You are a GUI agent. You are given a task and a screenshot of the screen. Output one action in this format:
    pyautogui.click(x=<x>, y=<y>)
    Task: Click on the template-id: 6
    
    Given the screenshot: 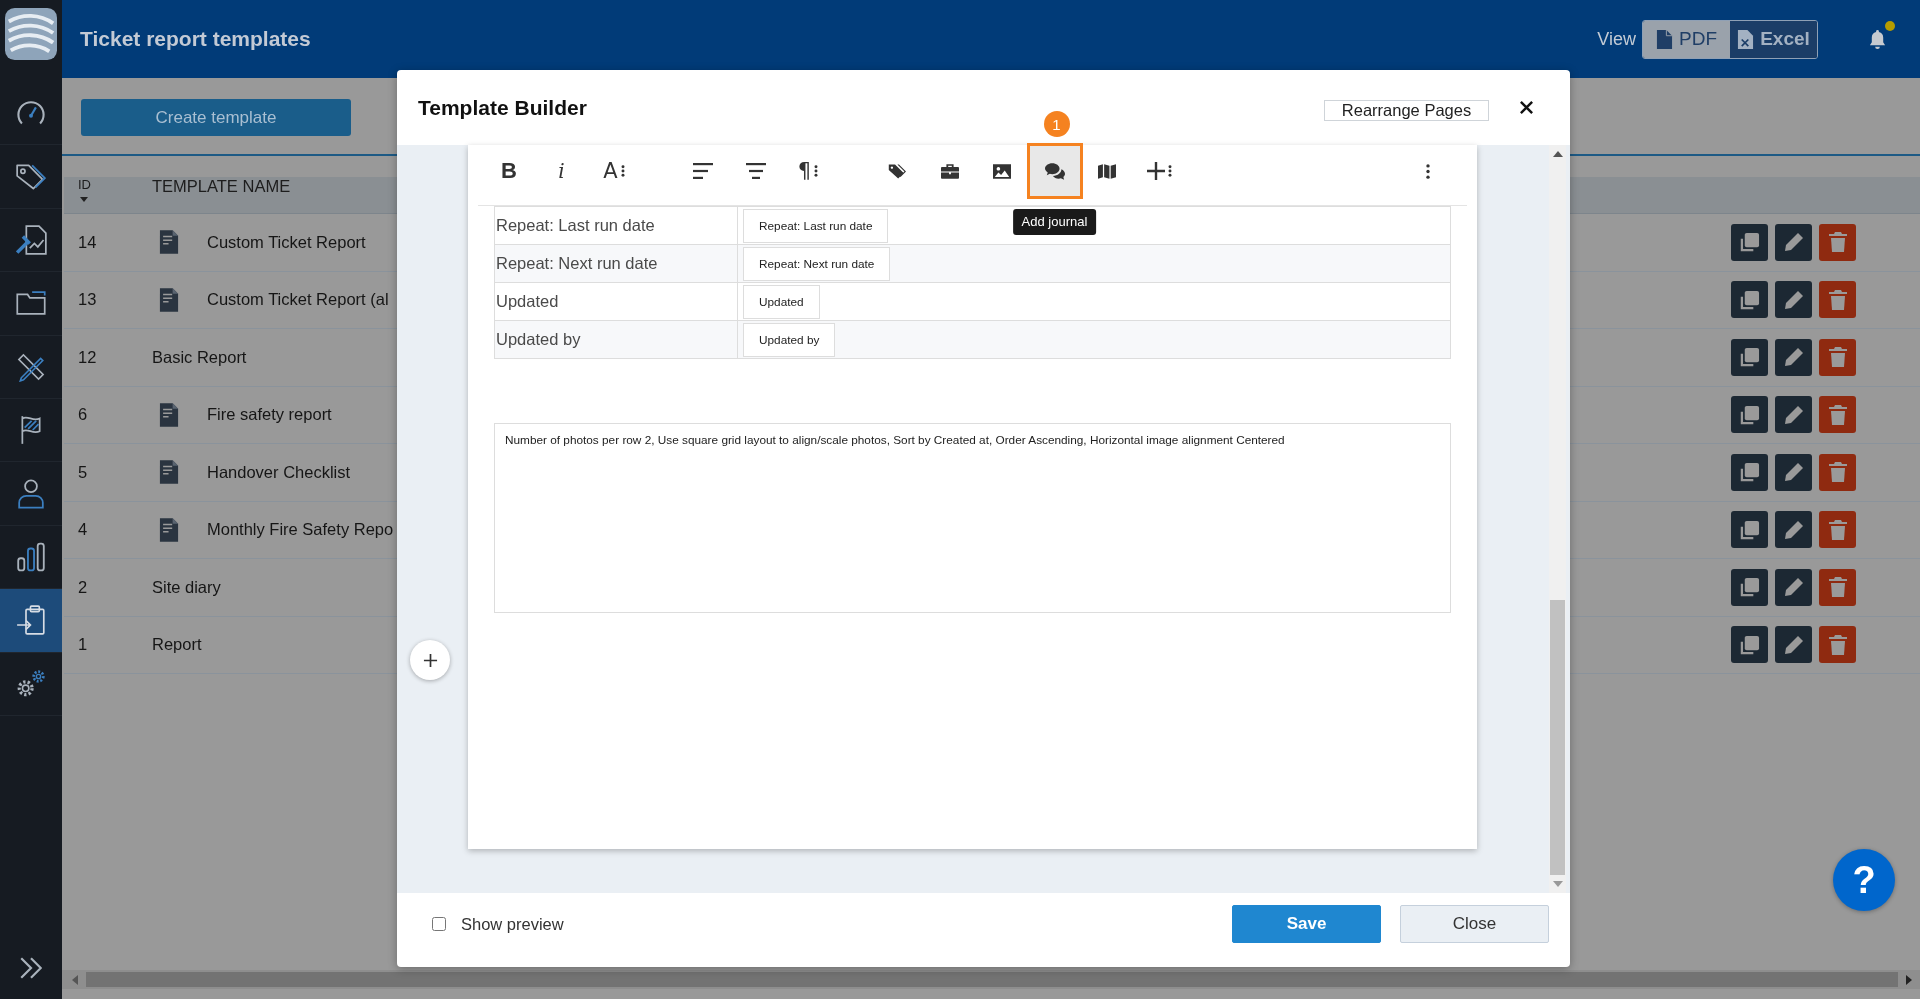 What is the action you would take?
    pyautogui.click(x=83, y=414)
    